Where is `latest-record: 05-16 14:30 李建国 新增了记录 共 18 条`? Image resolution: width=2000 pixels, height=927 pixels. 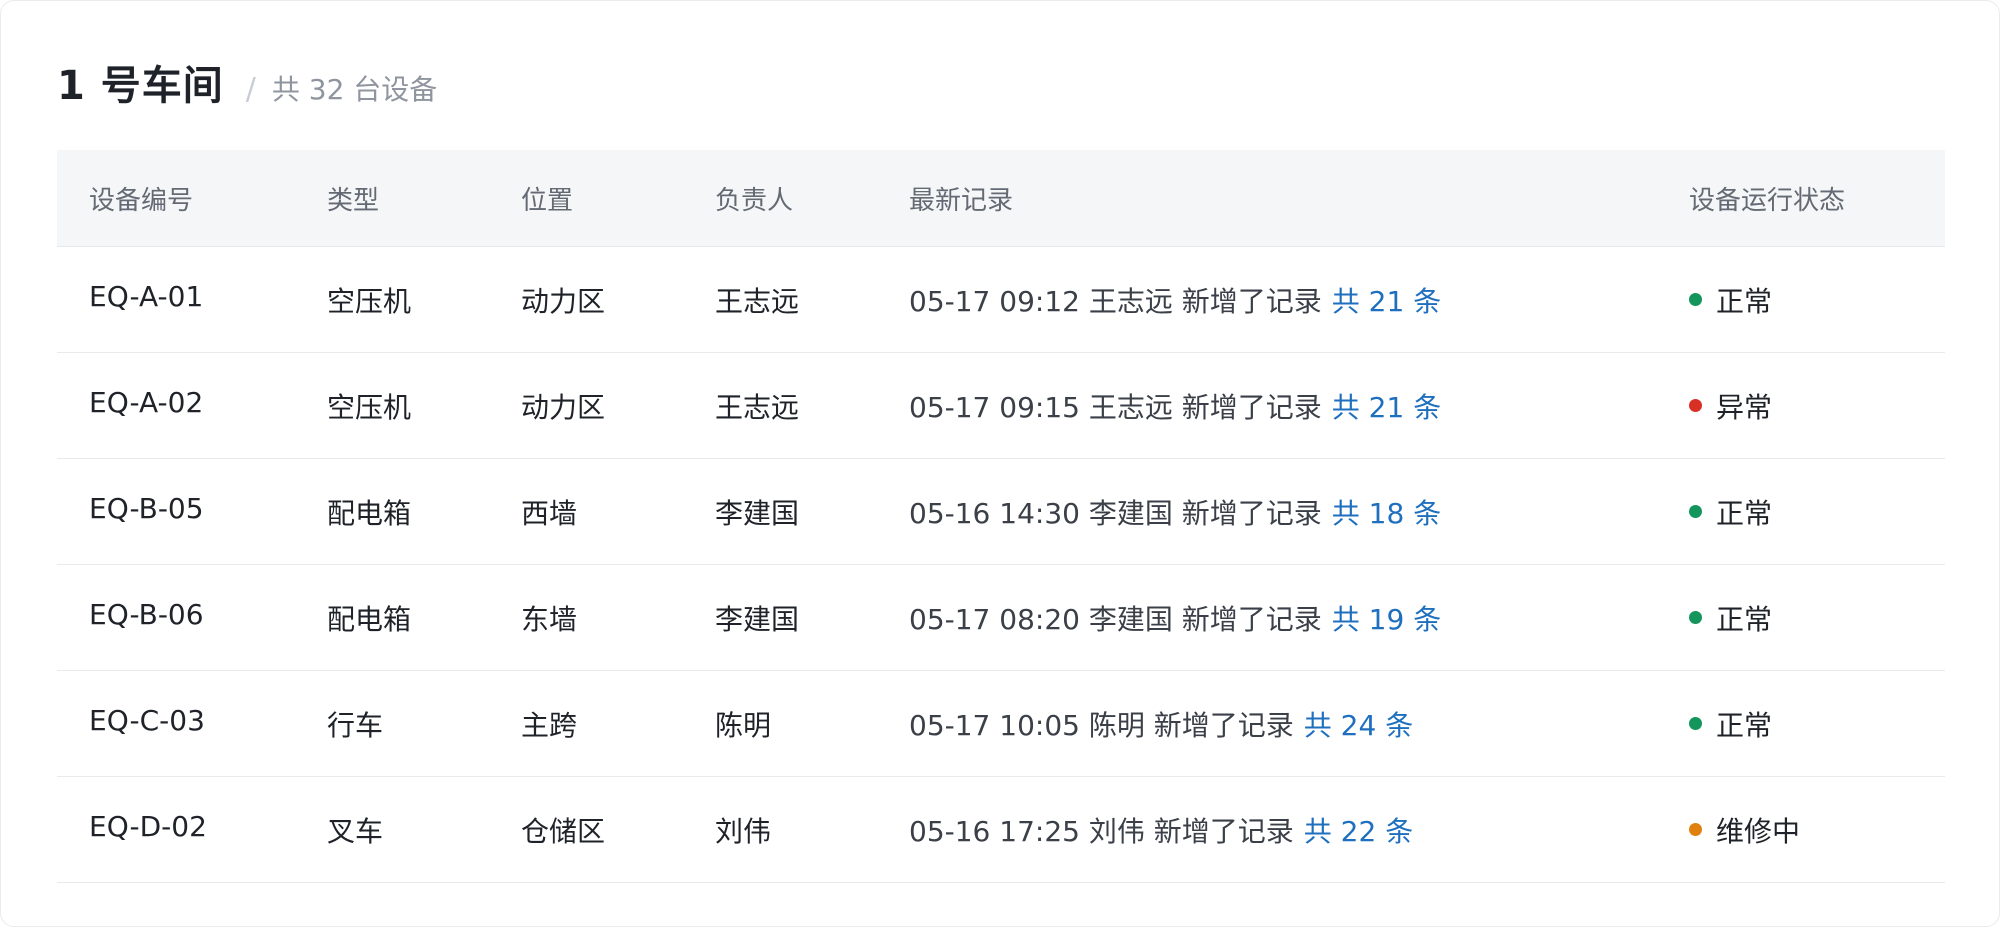
latest-record: 05-16 14:30 李建国 新增了记录 共 18 条 is located at coordinates (1175, 511).